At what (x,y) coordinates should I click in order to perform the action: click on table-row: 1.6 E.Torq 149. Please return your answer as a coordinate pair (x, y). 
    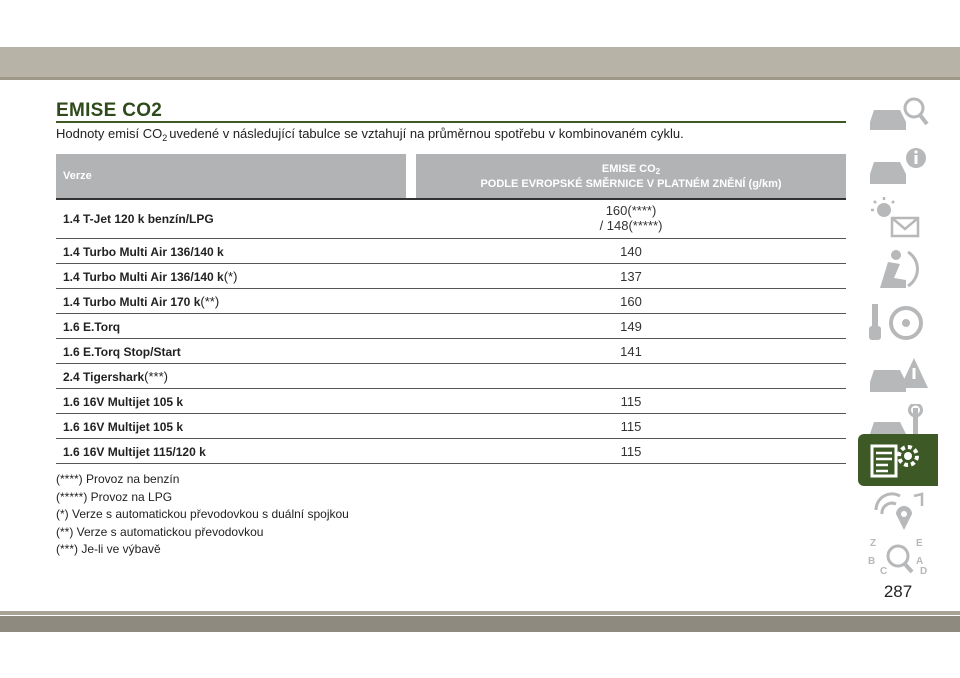
    Looking at the image, I should click on (451, 326).